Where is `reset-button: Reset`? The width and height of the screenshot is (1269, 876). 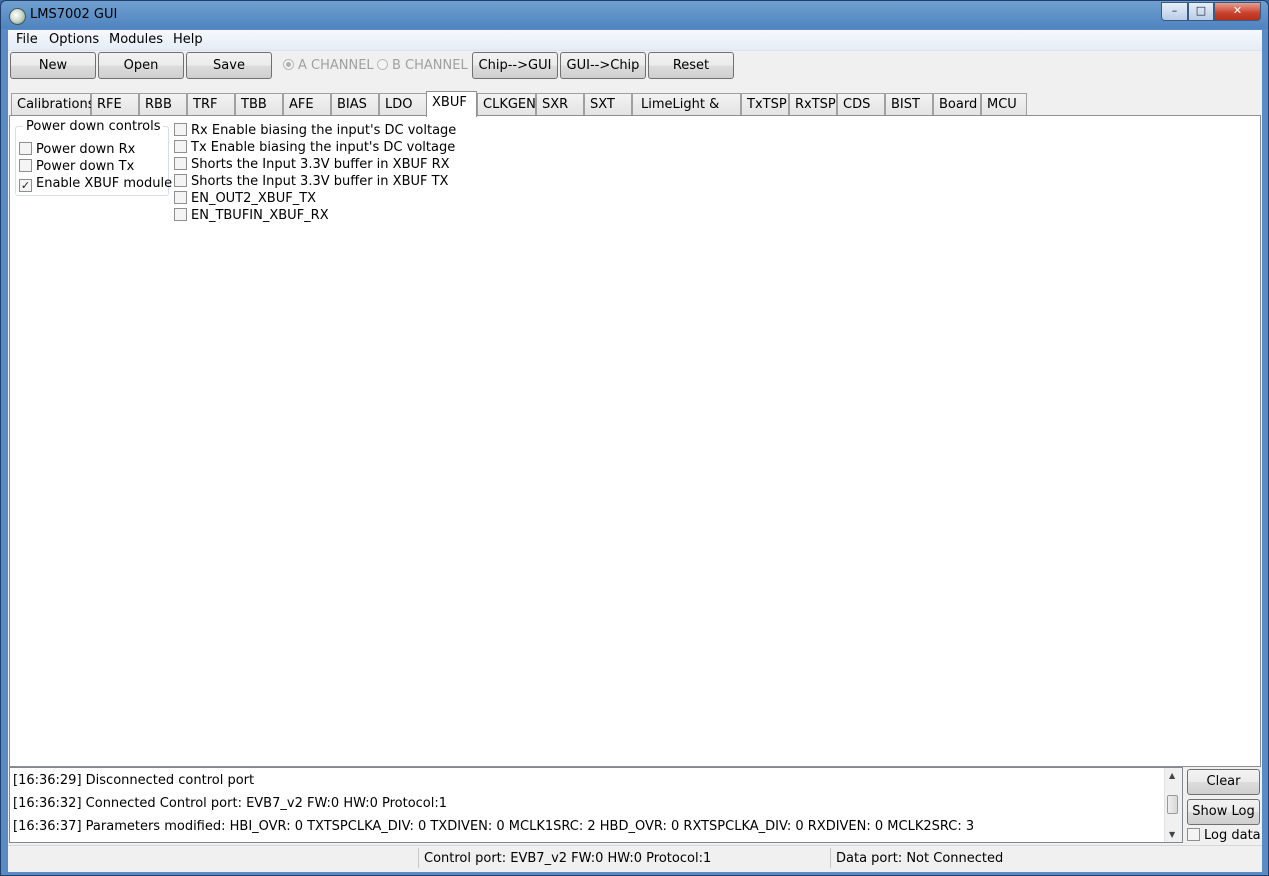
reset-button: Reset is located at coordinates (691, 65).